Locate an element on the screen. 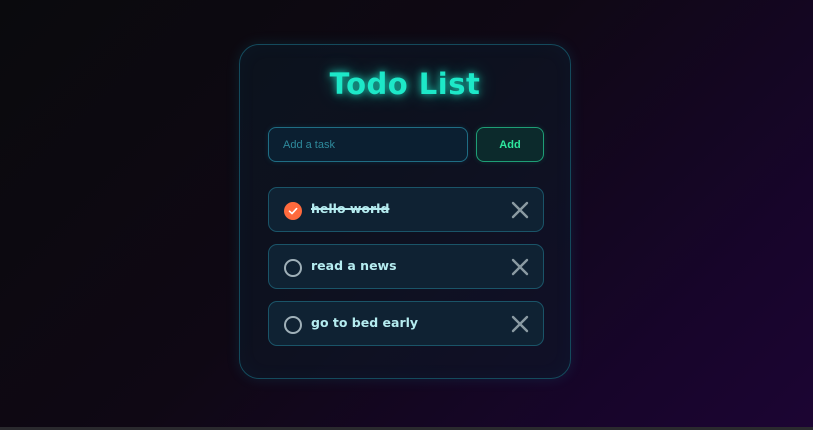  add-button: Add is located at coordinates (510, 144).